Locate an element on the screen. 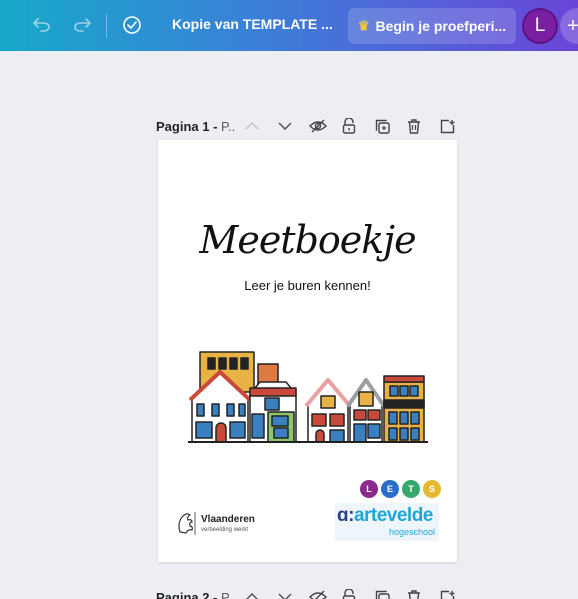 The height and width of the screenshot is (599, 578). chevron-up-icon is located at coordinates (252, 126).